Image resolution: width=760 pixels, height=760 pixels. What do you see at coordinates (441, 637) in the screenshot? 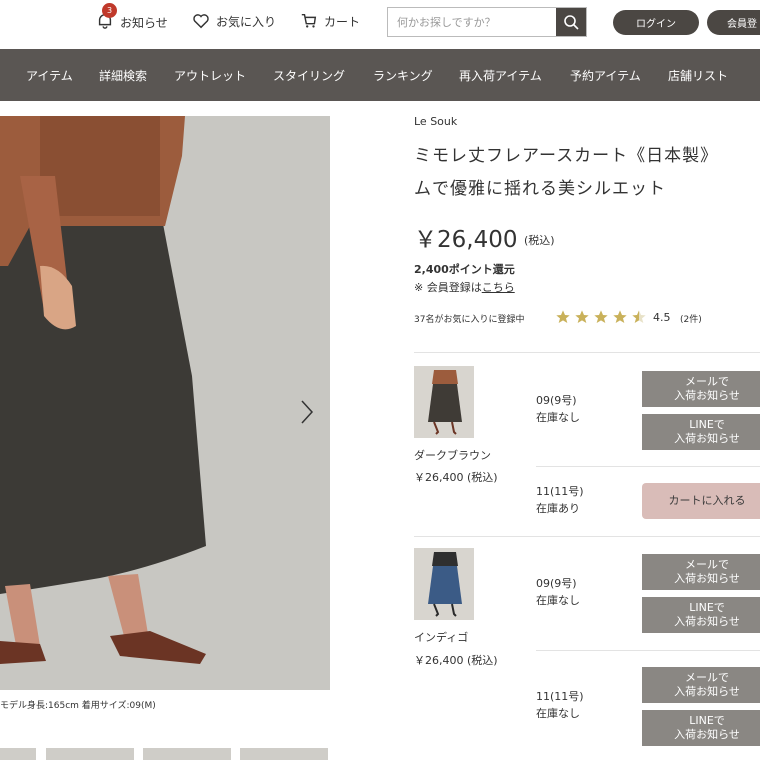
I see `variant-color-name: インディゴ` at bounding box center [441, 637].